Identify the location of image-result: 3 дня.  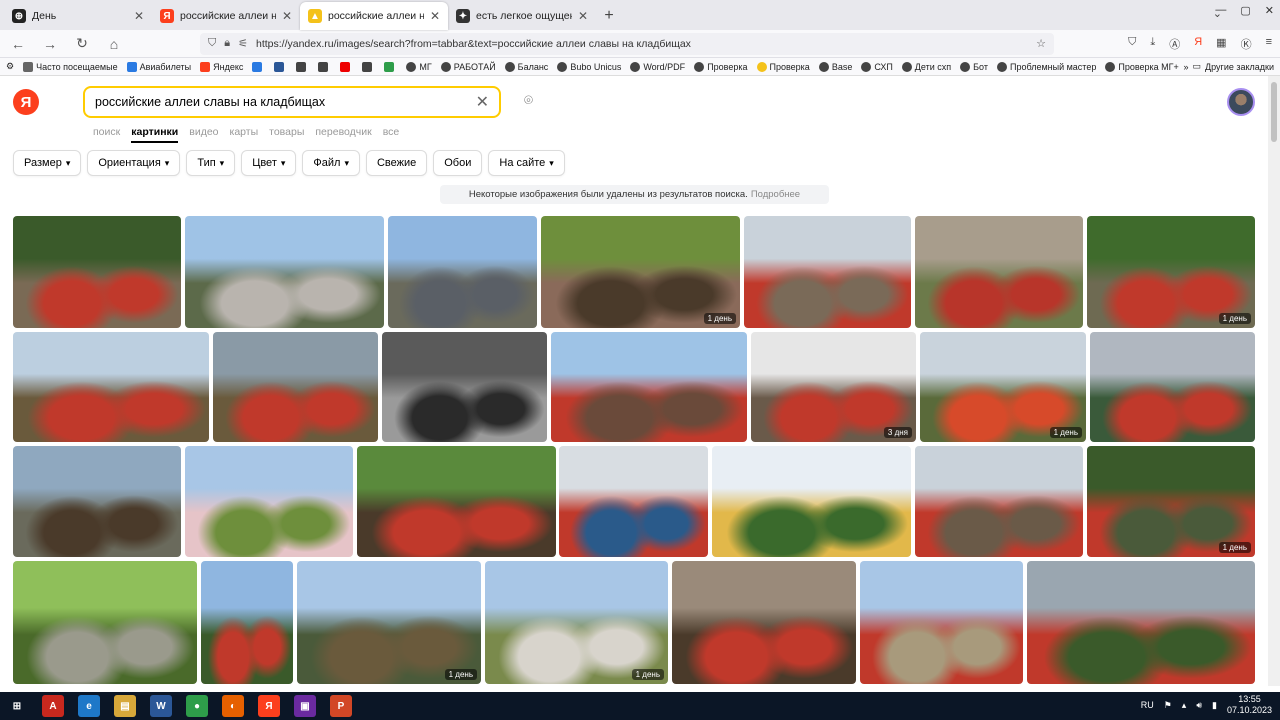
(833, 387).